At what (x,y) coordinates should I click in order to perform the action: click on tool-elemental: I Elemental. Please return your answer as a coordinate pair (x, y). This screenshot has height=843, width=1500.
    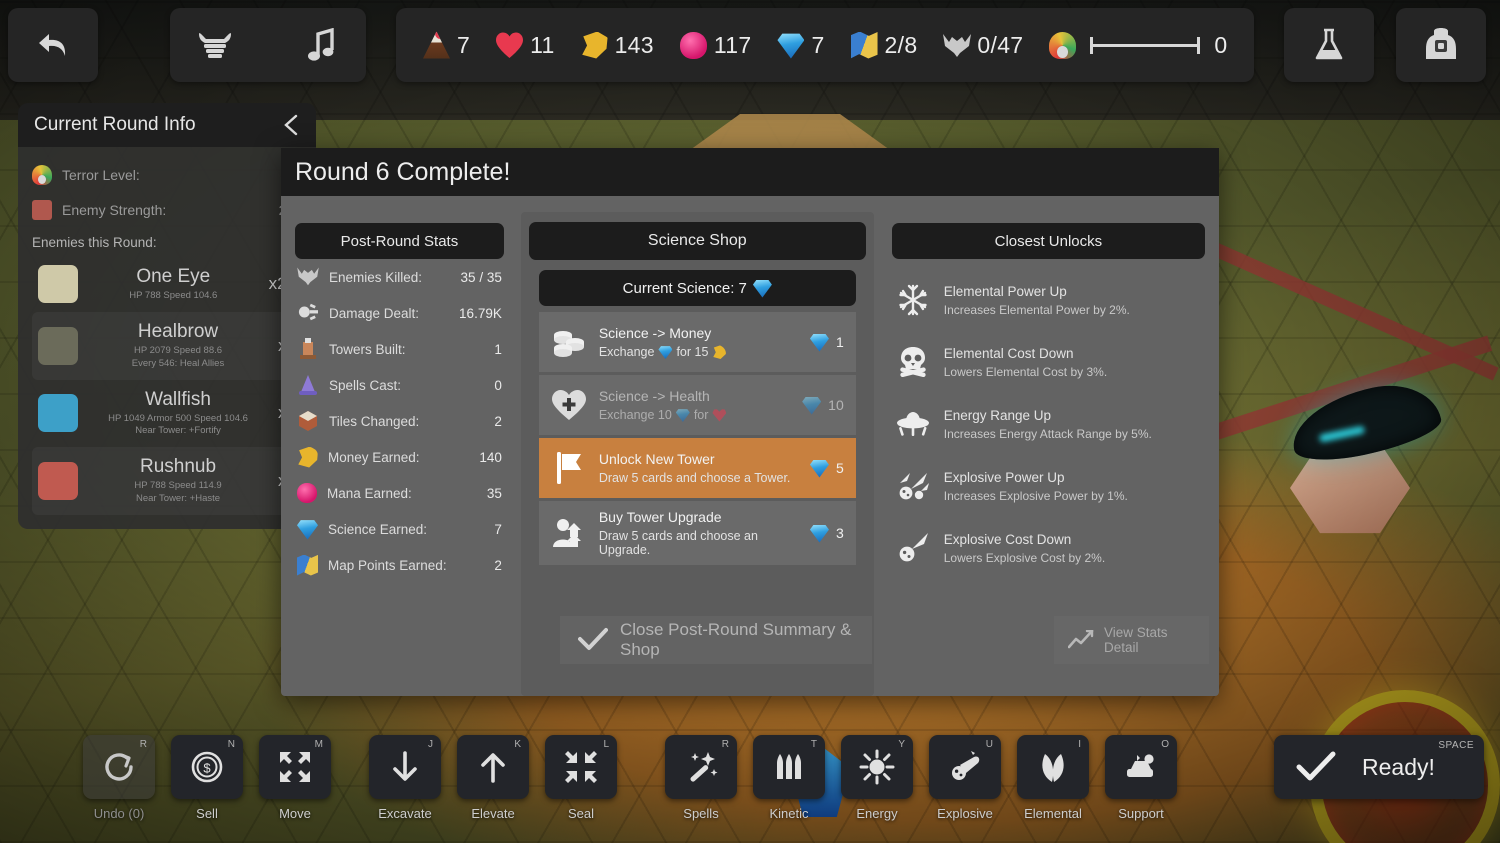
    Looking at the image, I should click on (1053, 778).